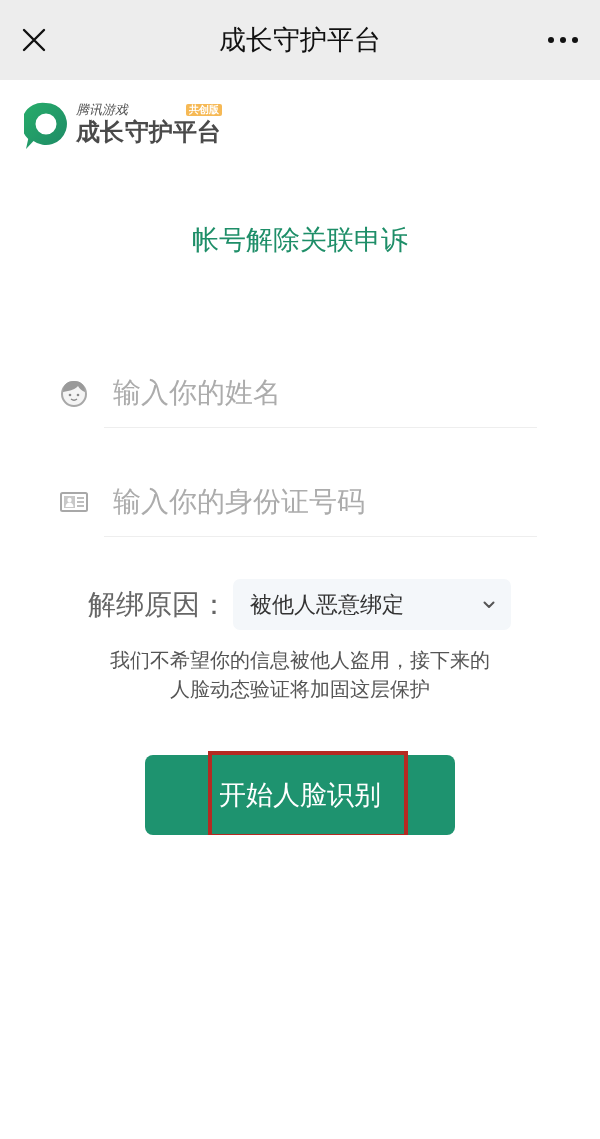 This screenshot has height=1139, width=600. I want to click on chevron-down-icon, so click(489, 604).